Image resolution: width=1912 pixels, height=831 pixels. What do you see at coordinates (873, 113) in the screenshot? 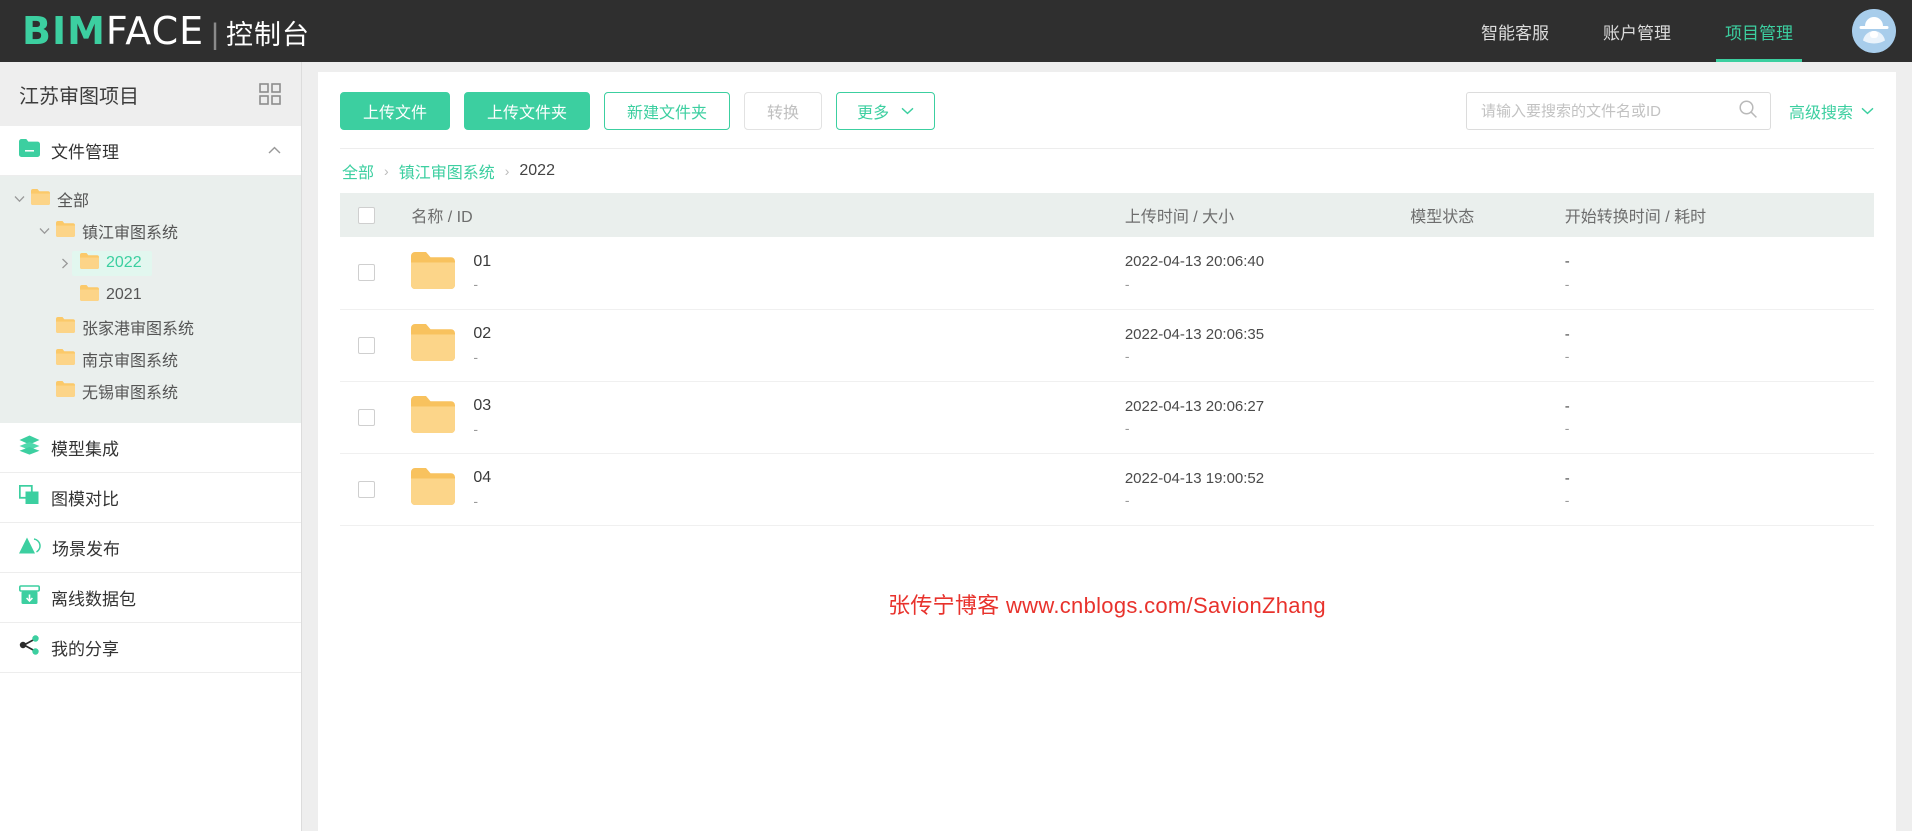
I see `button-label: 更多` at bounding box center [873, 113].